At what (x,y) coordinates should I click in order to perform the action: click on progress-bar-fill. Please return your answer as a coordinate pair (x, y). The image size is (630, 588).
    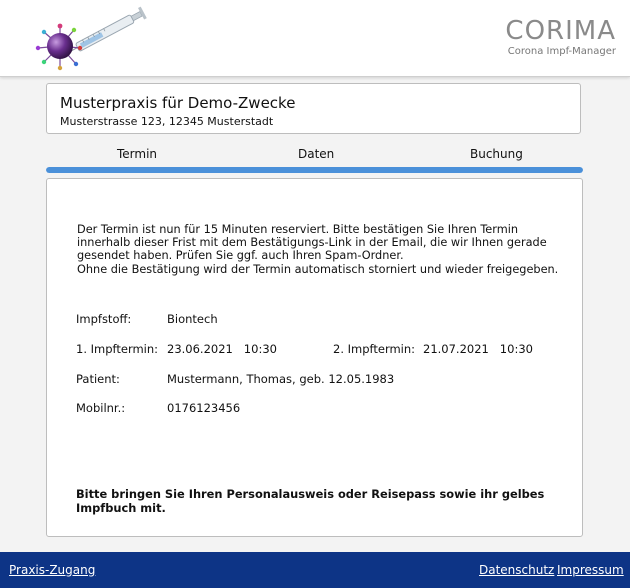
    Looking at the image, I should click on (314, 170).